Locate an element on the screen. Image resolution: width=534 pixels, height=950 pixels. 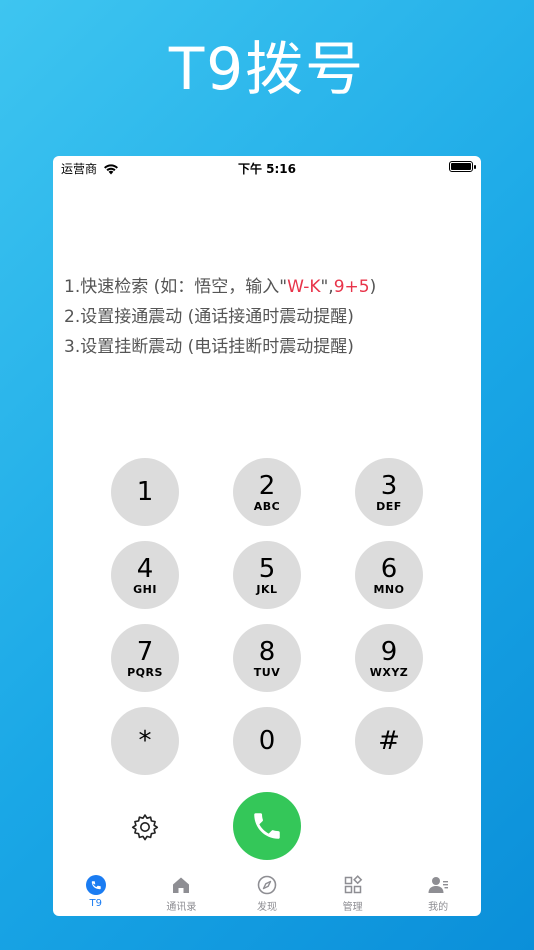
key-5: 5 JKL is located at coordinates (267, 575).